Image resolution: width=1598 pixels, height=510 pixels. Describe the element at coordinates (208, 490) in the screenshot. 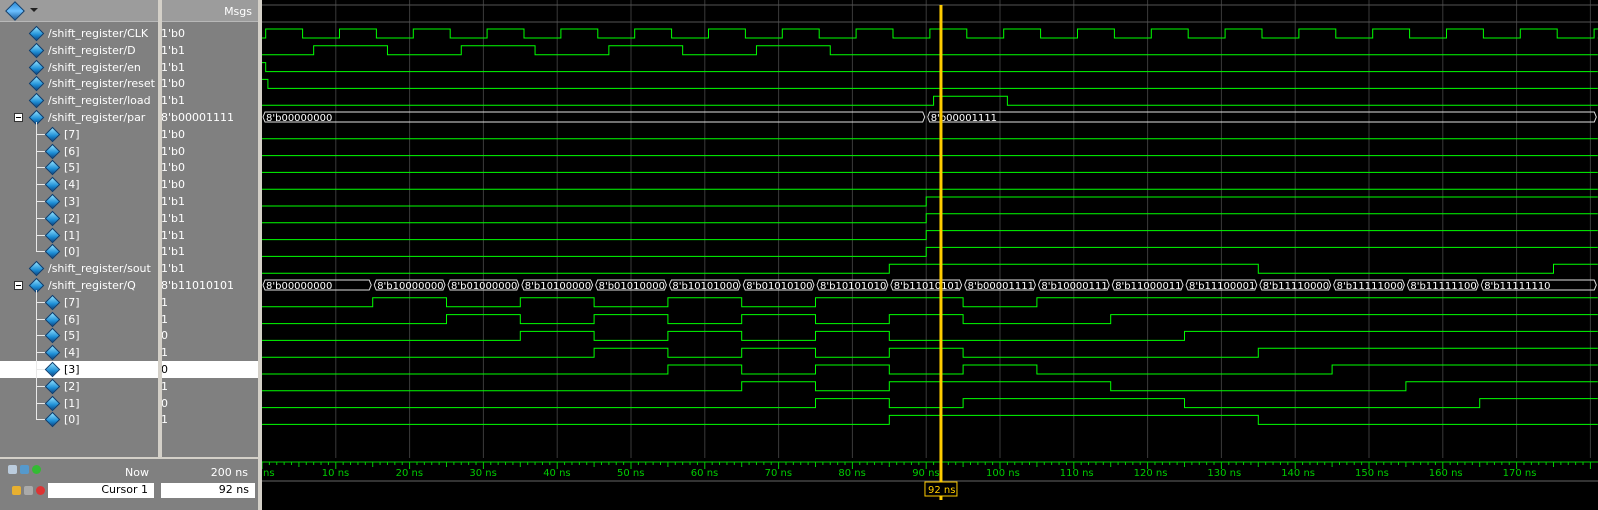

I see `cursor-time-field: 92 ns` at that location.